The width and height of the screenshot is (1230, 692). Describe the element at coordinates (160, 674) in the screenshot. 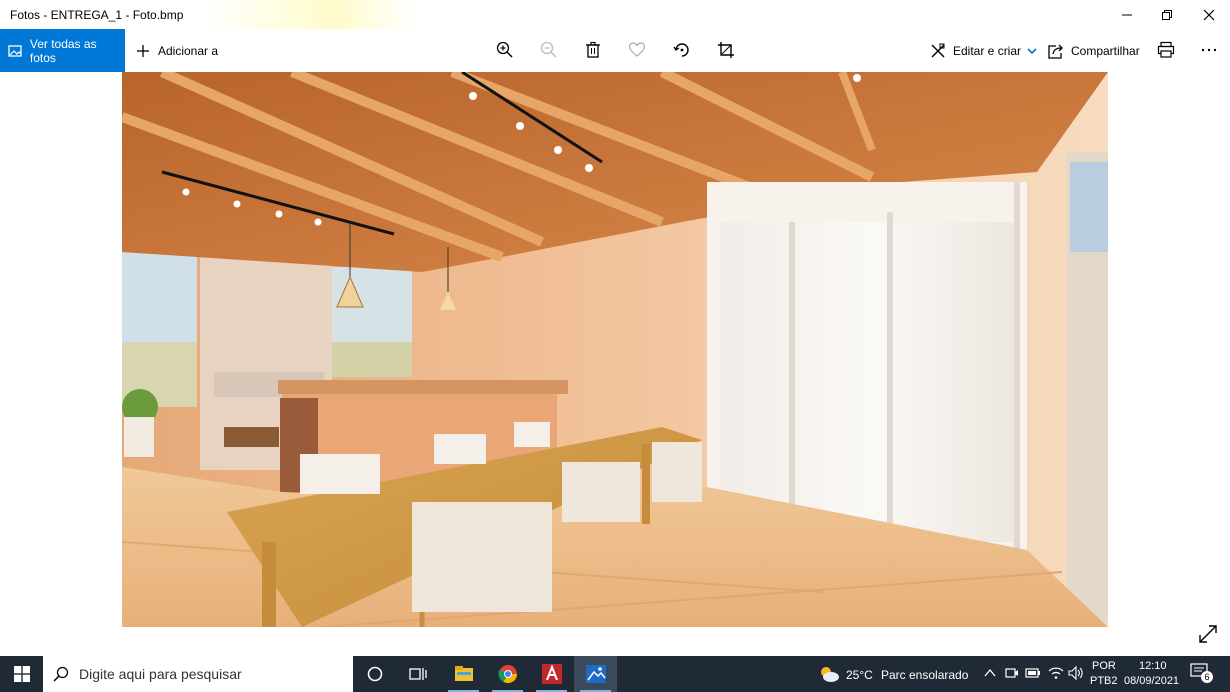

I see `search-placeholder: Digite aqui para pesquisar` at that location.